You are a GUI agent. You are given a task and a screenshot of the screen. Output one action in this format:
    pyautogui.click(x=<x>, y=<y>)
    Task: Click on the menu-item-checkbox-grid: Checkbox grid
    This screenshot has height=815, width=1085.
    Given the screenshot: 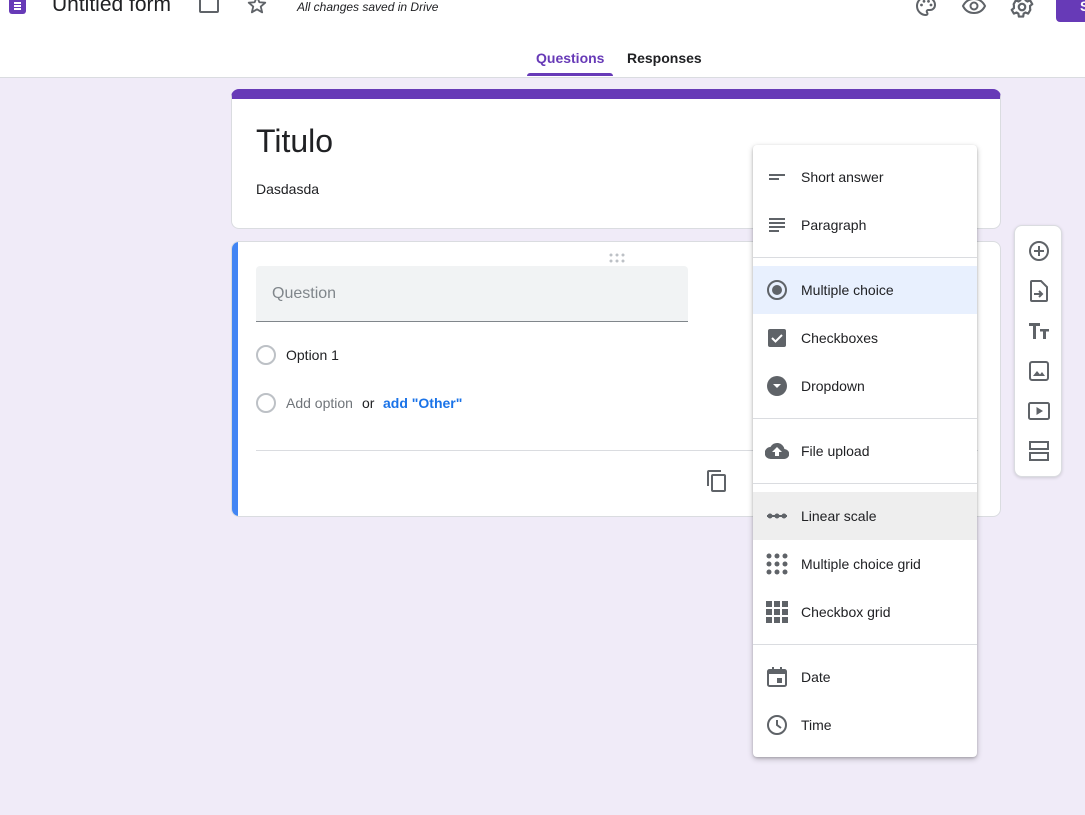 What is the action you would take?
    pyautogui.click(x=865, y=612)
    